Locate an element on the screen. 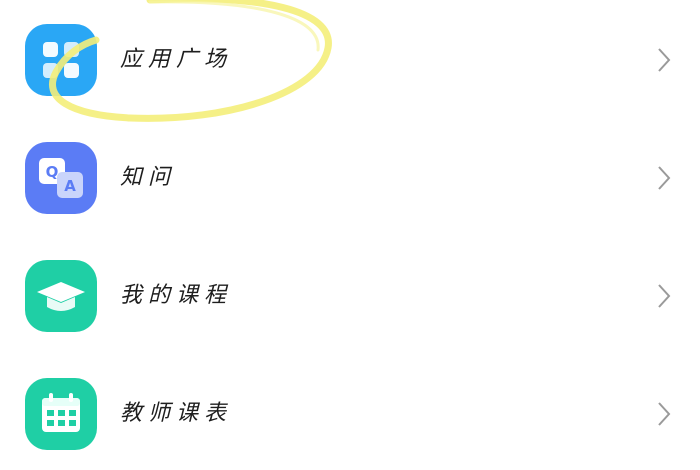 Image resolution: width=700 pixels, height=470 pixels. menu-item-label: 我的课程 is located at coordinates (176, 295).